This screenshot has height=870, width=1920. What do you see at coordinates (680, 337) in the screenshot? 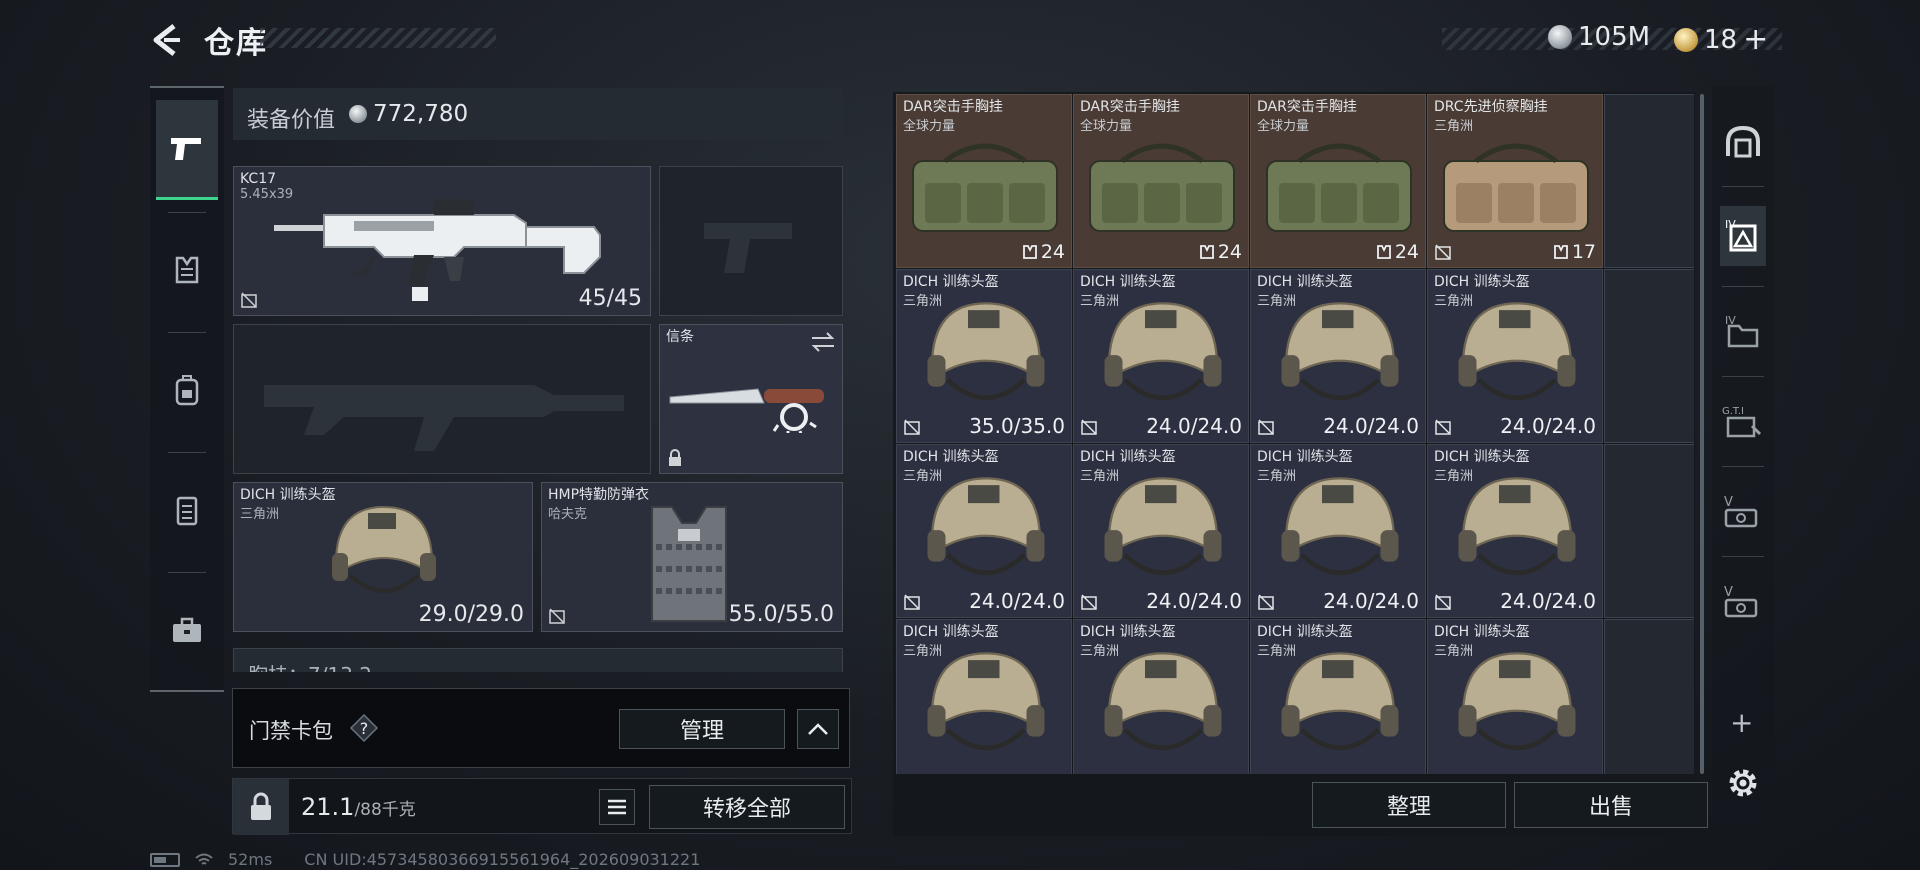
I see `melee-name: 信条` at bounding box center [680, 337].